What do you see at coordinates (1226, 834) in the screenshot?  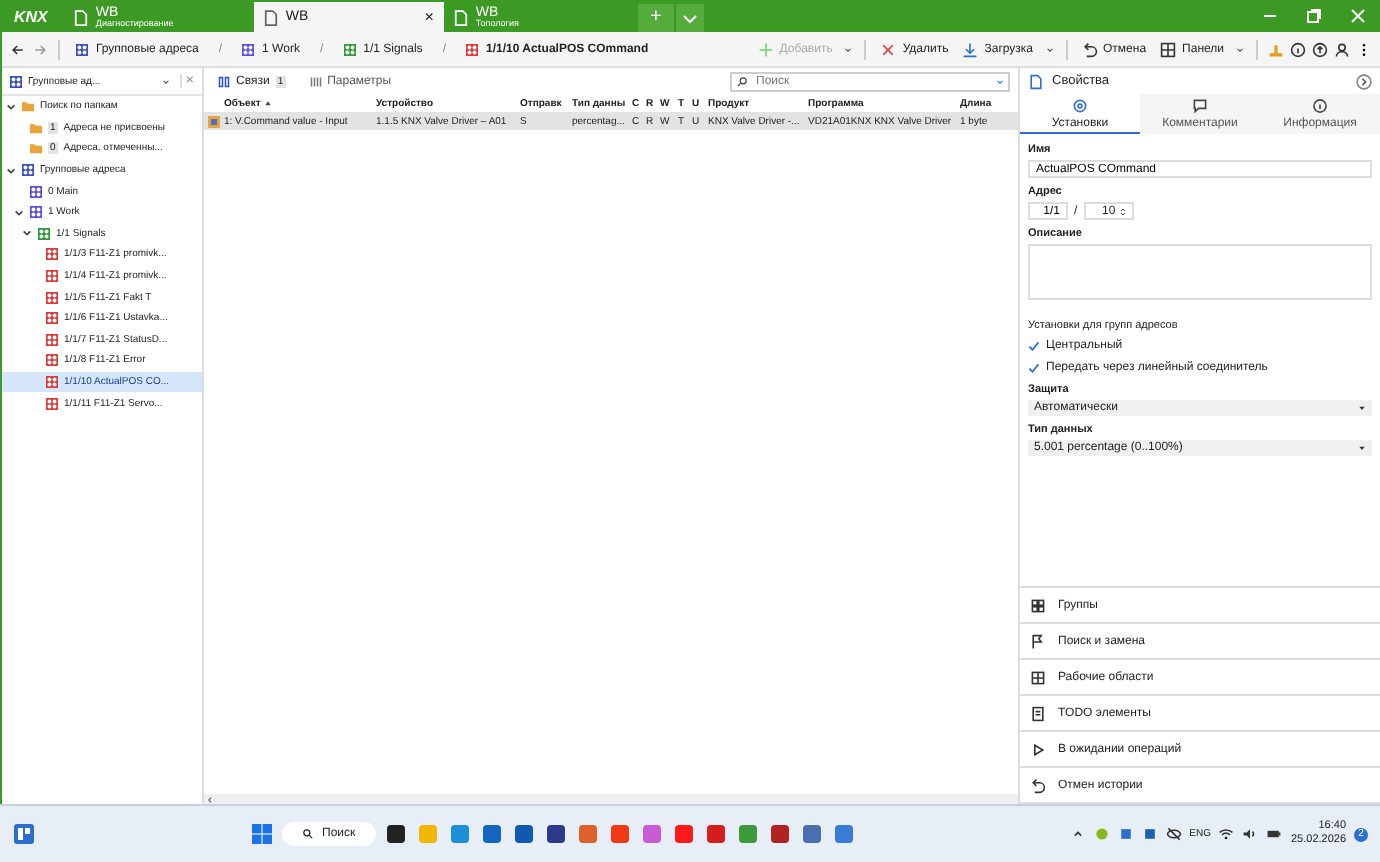 I see `wifi-icon` at bounding box center [1226, 834].